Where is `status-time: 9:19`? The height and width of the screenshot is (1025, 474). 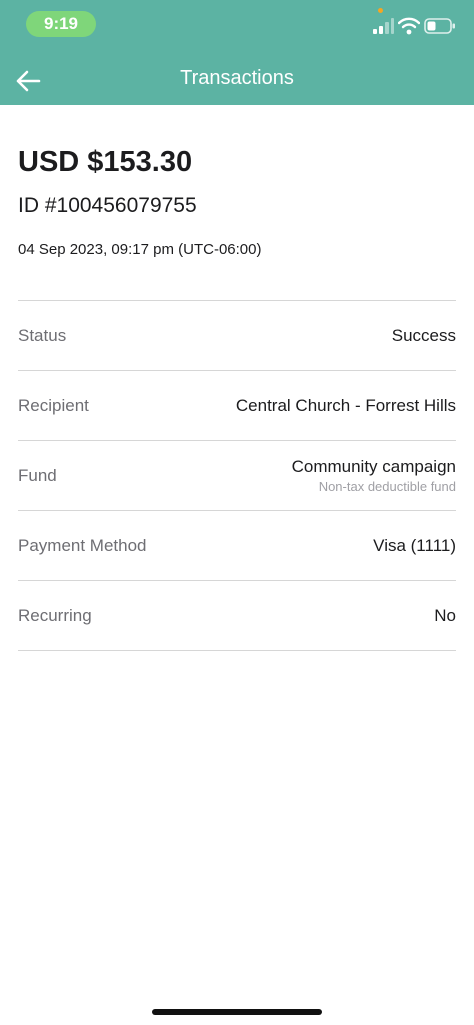
status-time: 9:19 is located at coordinates (61, 24).